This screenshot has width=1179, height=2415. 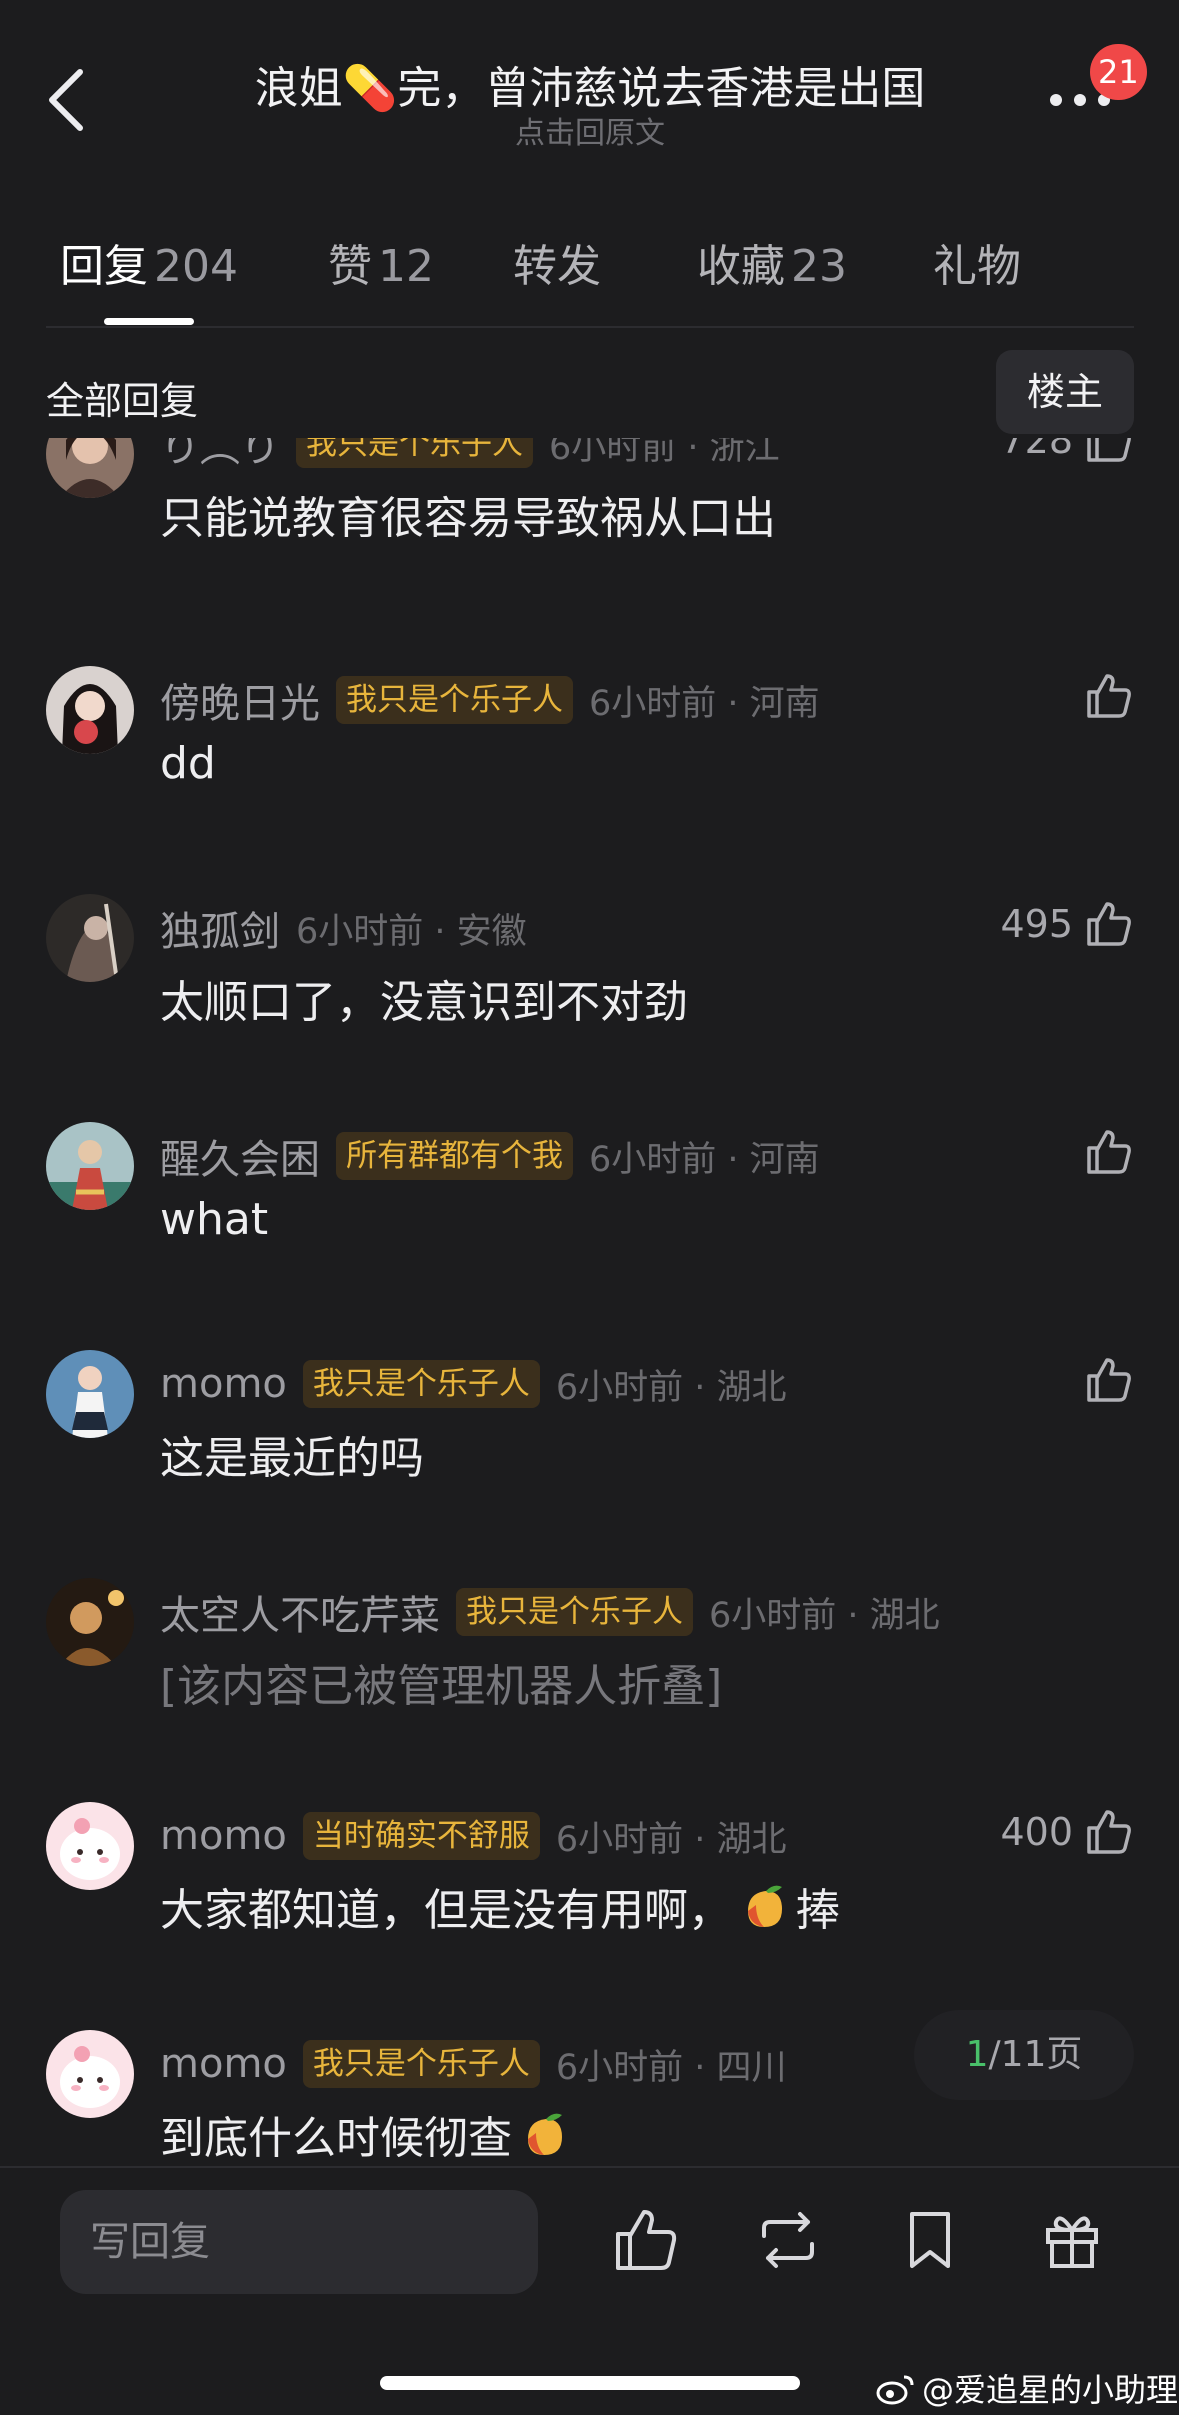 I want to click on comment-text: 只能说教育很容易导致祸从口出, so click(x=468, y=518).